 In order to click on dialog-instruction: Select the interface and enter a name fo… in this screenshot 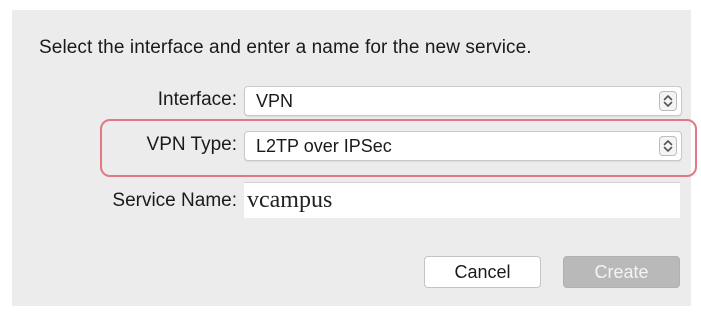, I will do `click(285, 47)`.